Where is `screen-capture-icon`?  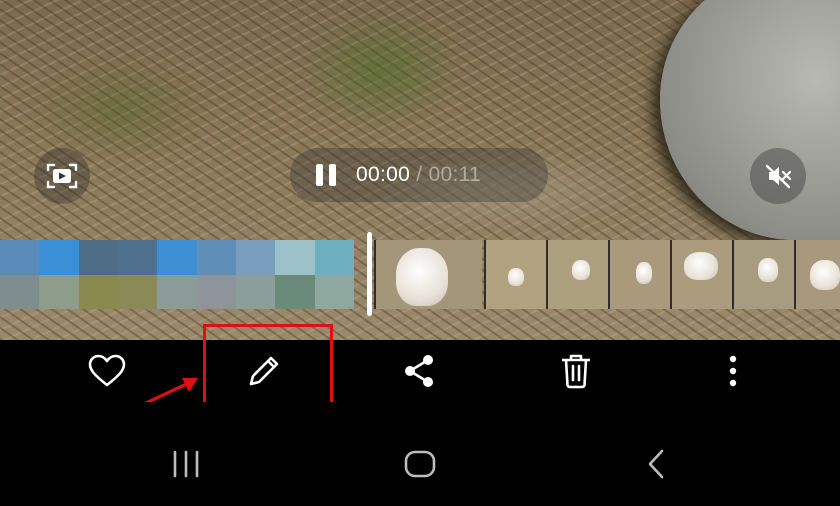
screen-capture-icon is located at coordinates (62, 176).